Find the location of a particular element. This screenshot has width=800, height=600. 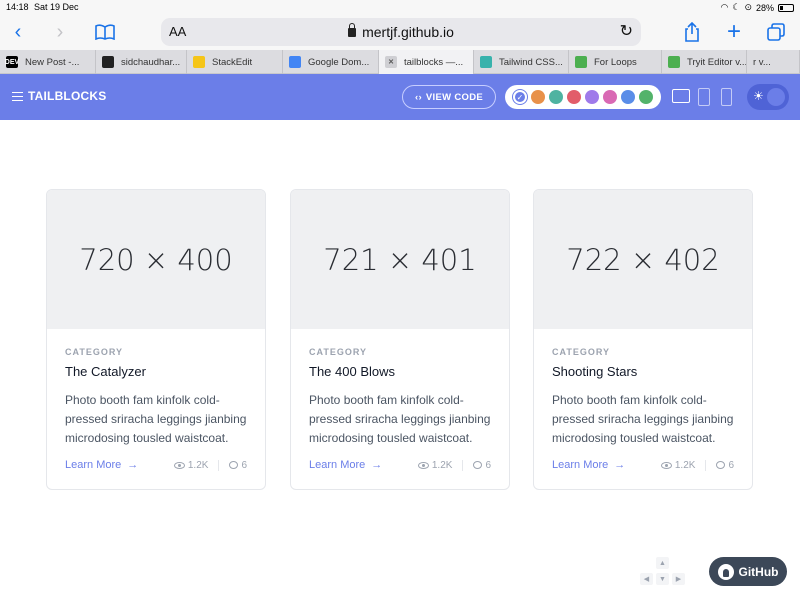

tab-title: For Loops is located at coordinates (615, 62).